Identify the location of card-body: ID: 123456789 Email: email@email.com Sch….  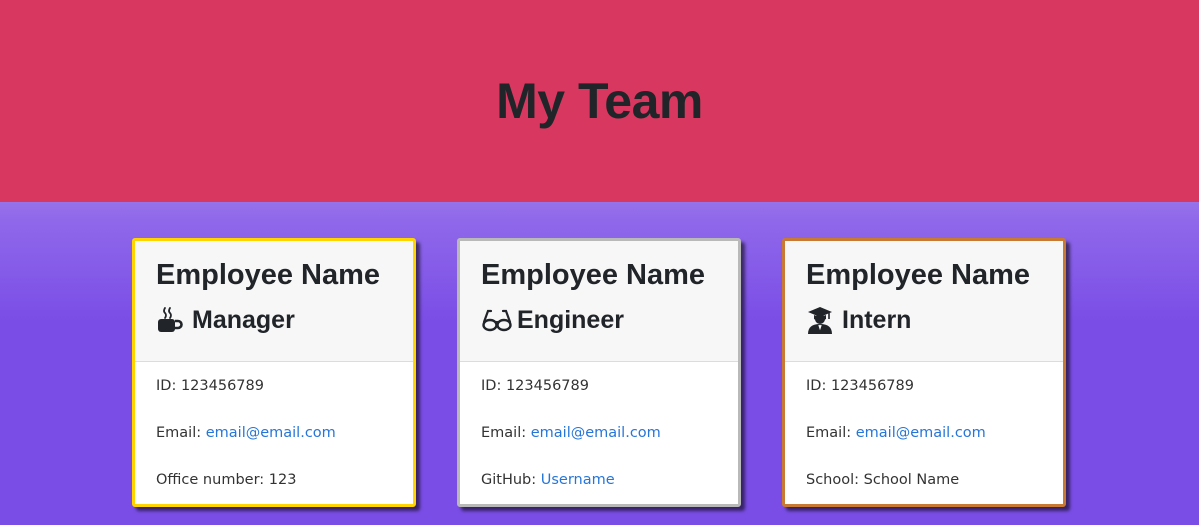
(924, 433).